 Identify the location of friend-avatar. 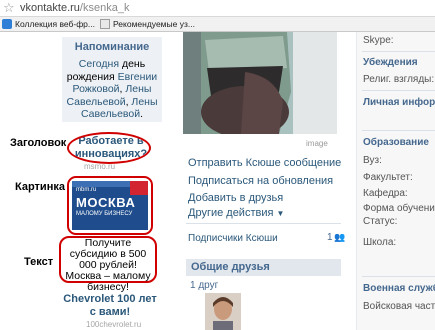
(223, 311).